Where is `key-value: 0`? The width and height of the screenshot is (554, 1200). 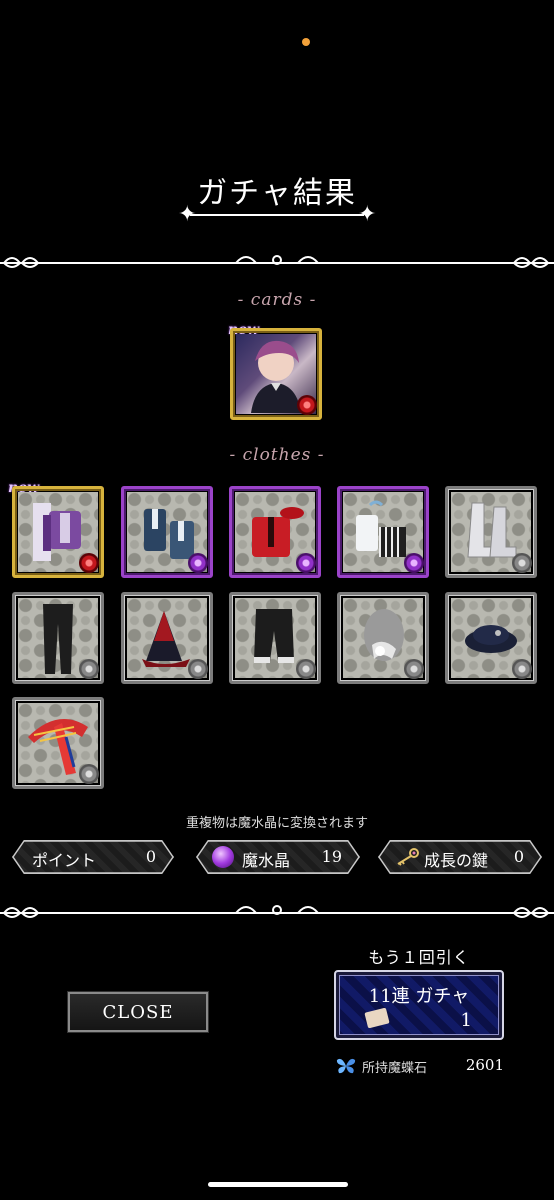
key-value: 0 is located at coordinates (518, 856).